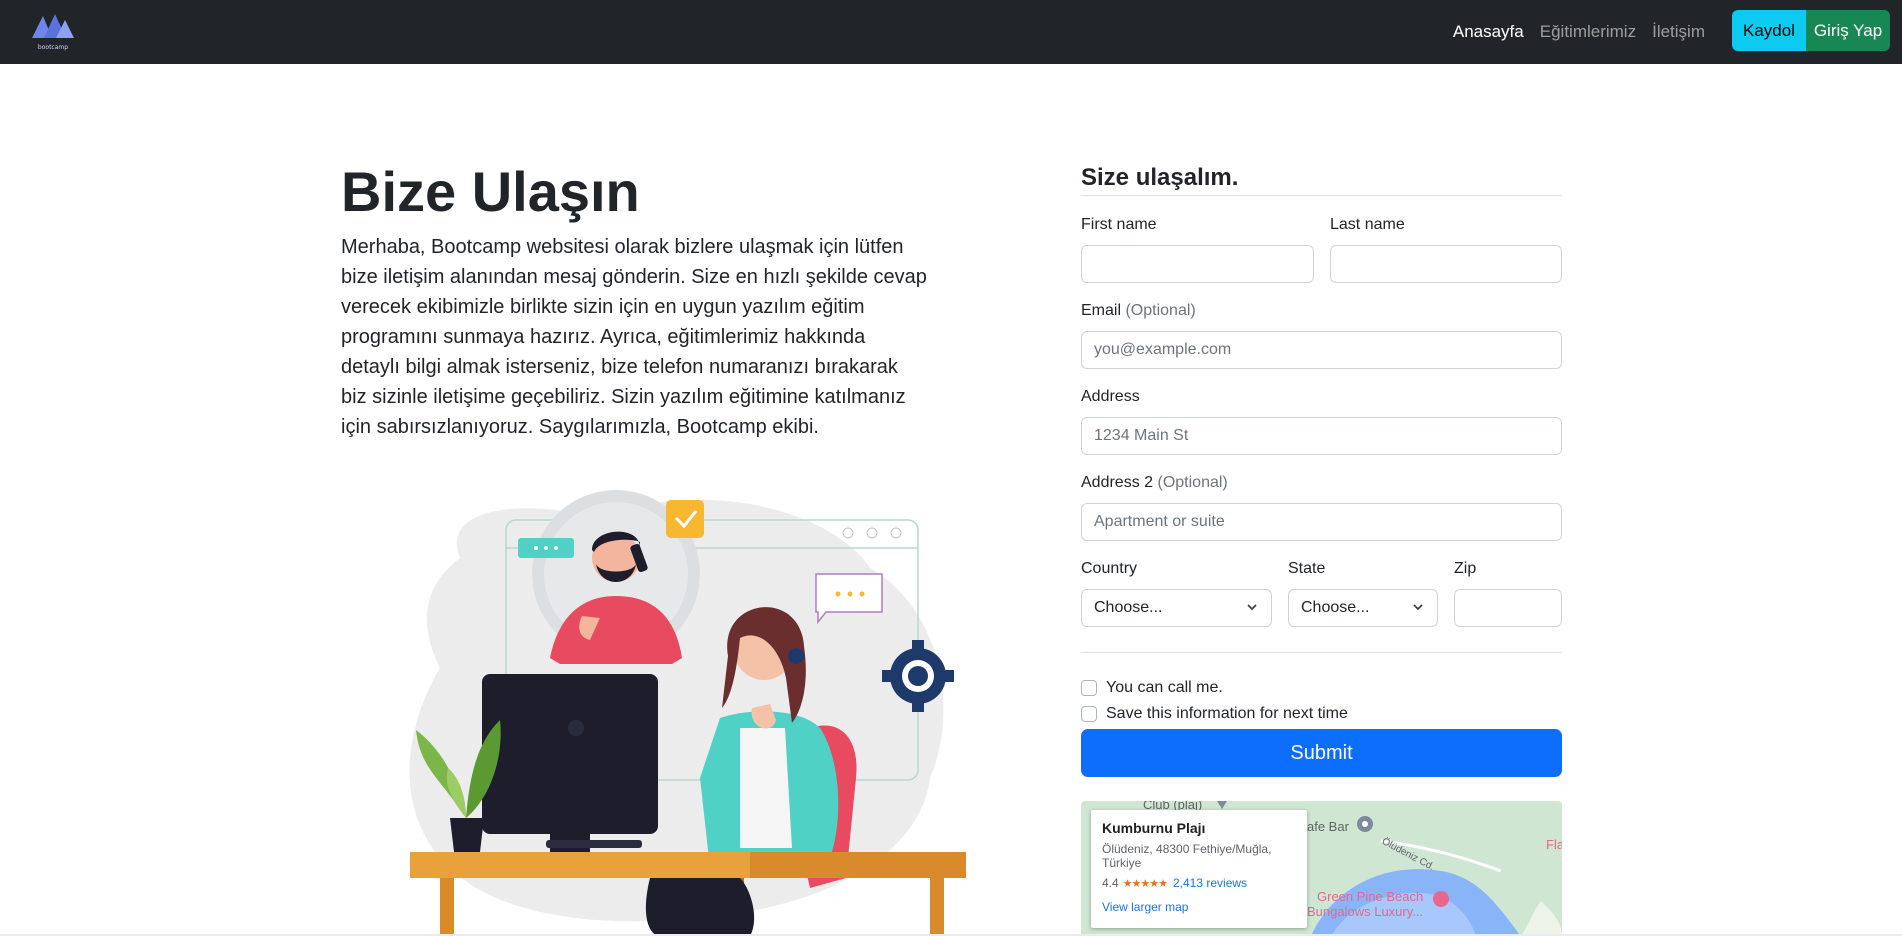 The height and width of the screenshot is (936, 1902). Describe the element at coordinates (1848, 30) in the screenshot. I see `login-button: Giriş Yap` at that location.